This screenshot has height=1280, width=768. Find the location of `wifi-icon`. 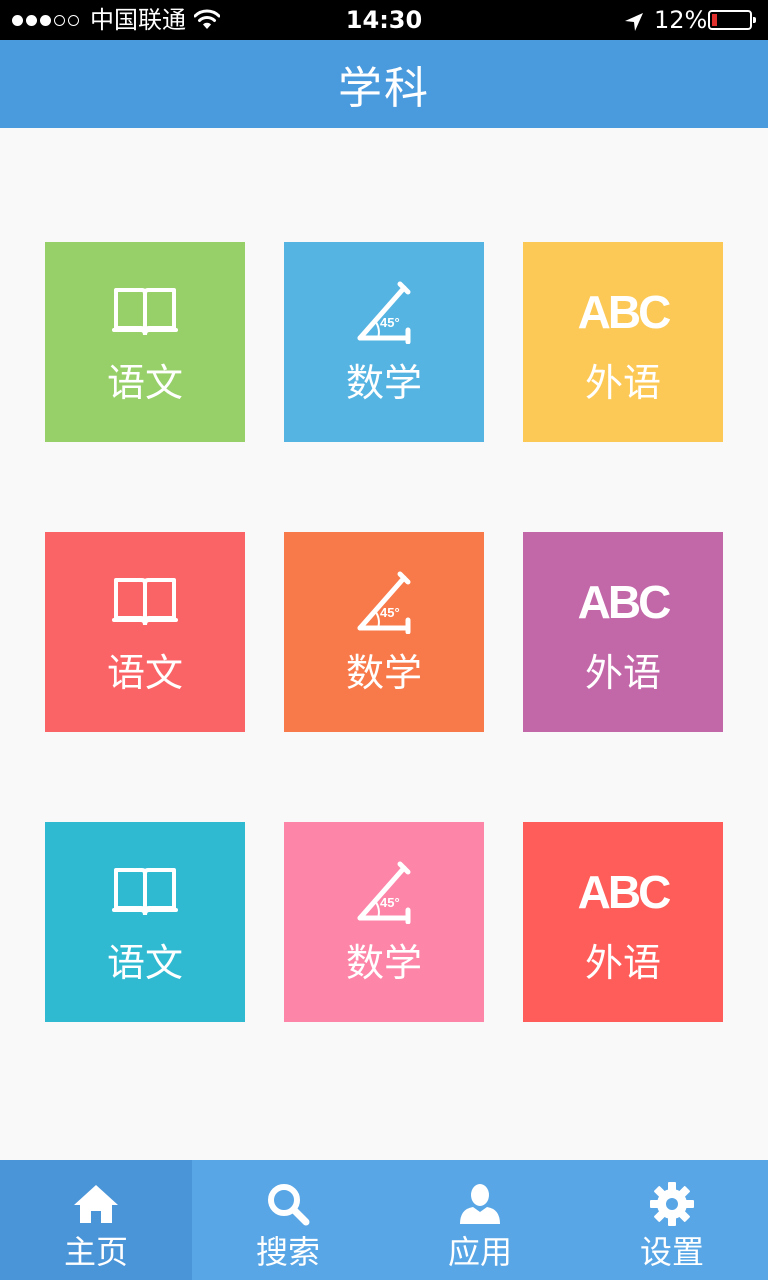

wifi-icon is located at coordinates (207, 23).